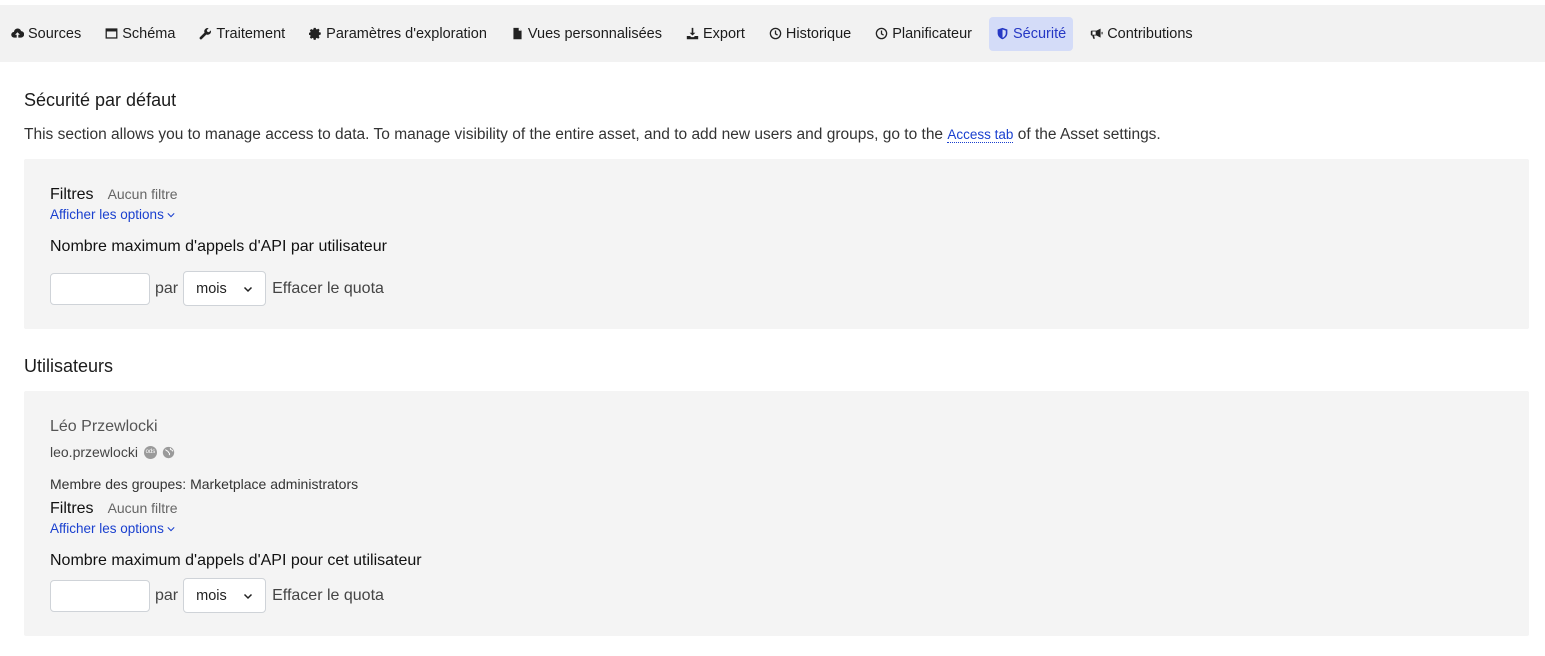 This screenshot has height=656, width=1545. I want to click on tab-contributions: Contributions, so click(1141, 34).